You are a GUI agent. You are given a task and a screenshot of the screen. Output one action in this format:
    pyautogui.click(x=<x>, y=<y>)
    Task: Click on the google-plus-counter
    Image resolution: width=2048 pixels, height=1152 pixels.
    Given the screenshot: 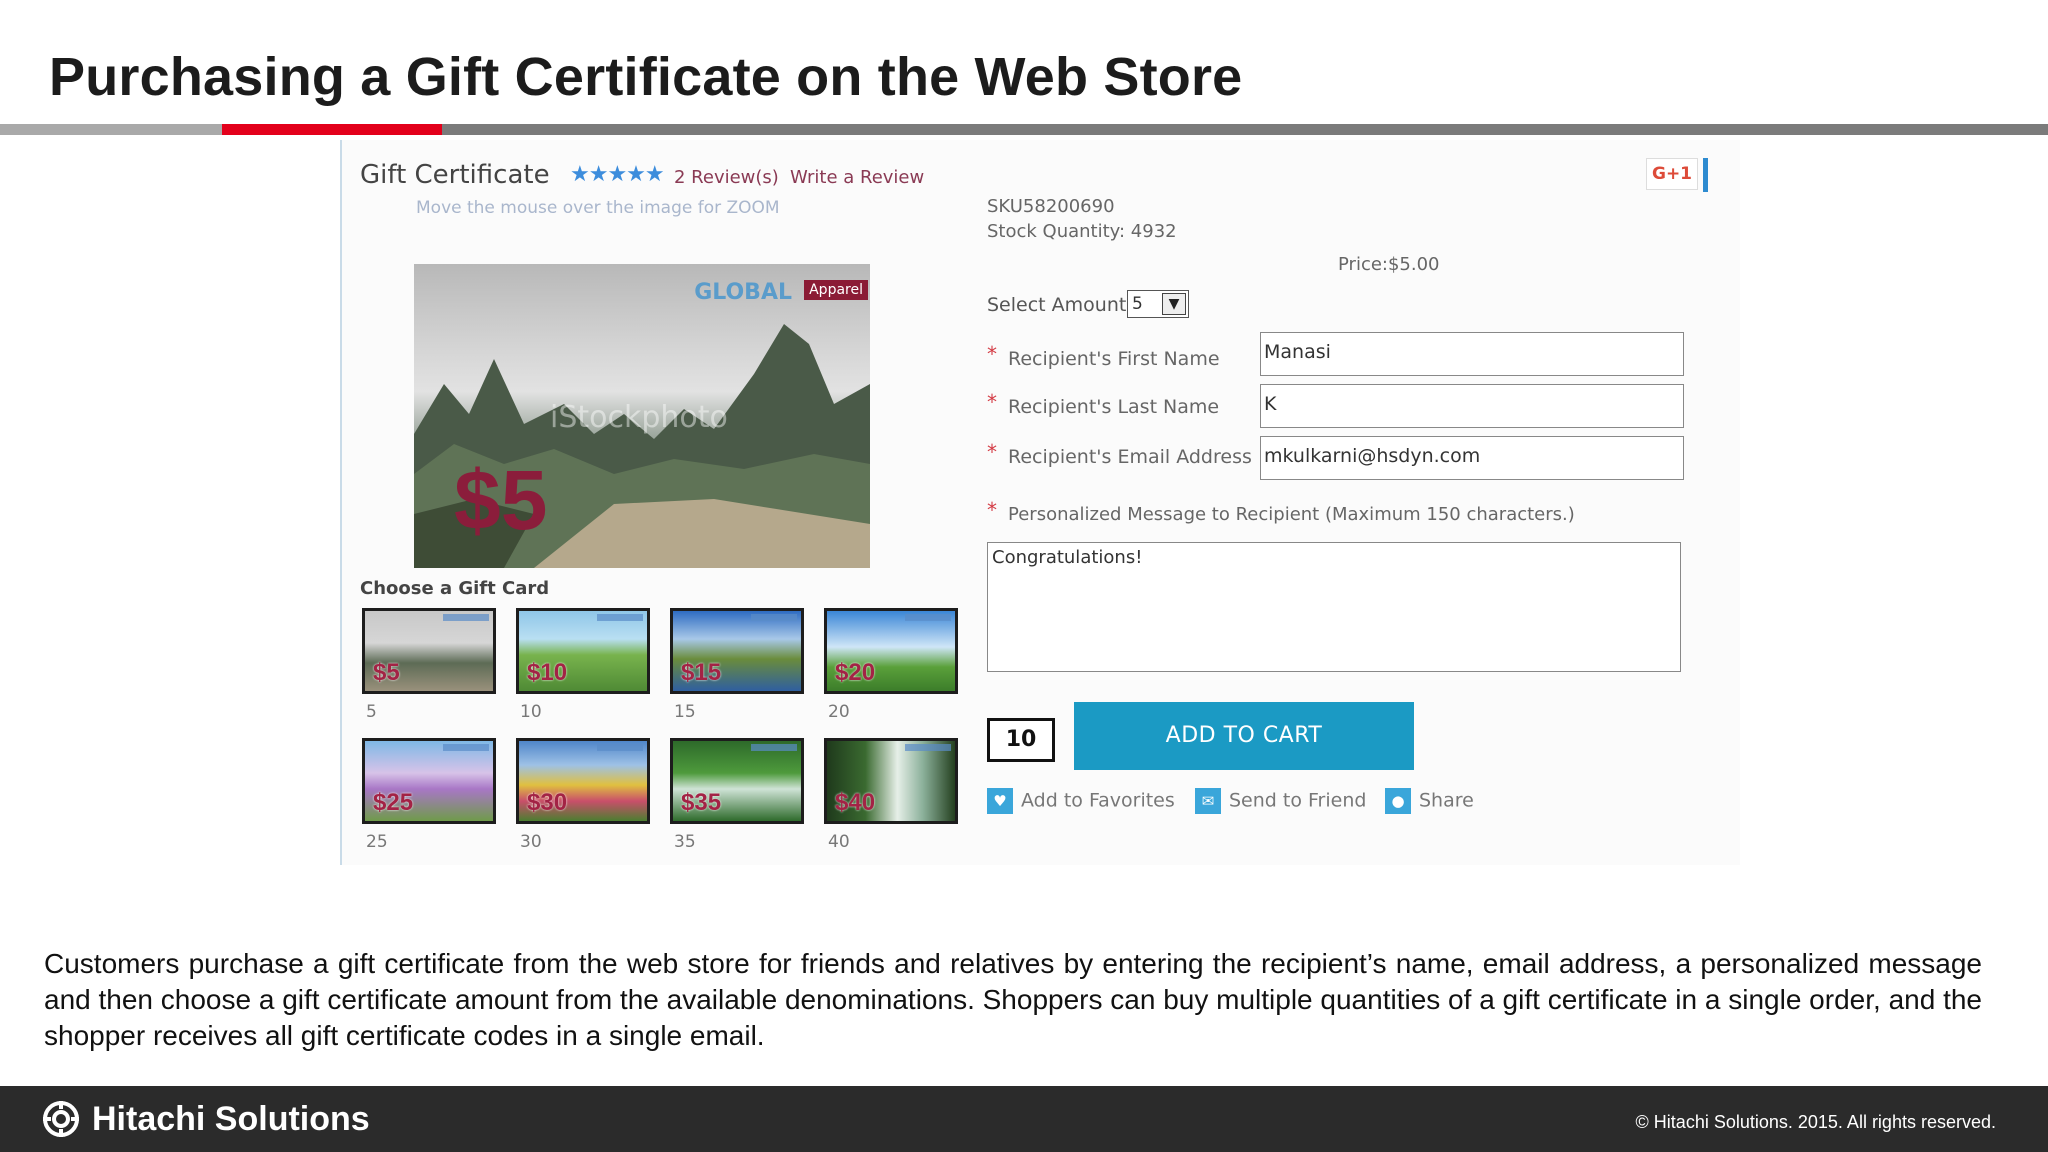 What is the action you would take?
    pyautogui.click(x=1705, y=175)
    